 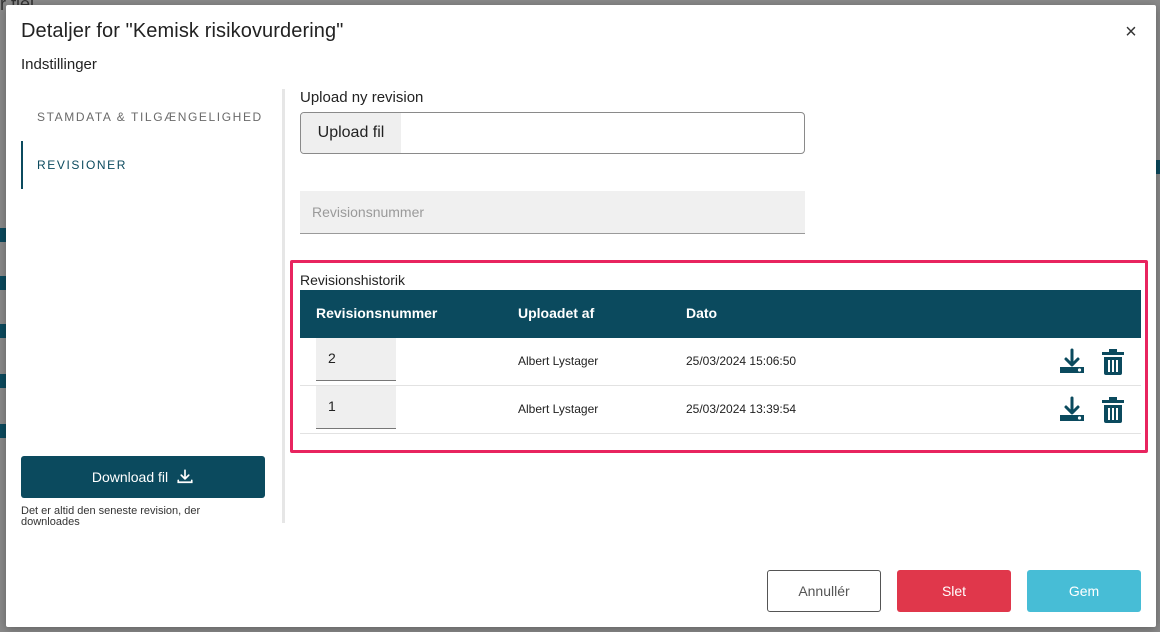 What do you see at coordinates (824, 591) in the screenshot?
I see `cancel-button: Annullér` at bounding box center [824, 591].